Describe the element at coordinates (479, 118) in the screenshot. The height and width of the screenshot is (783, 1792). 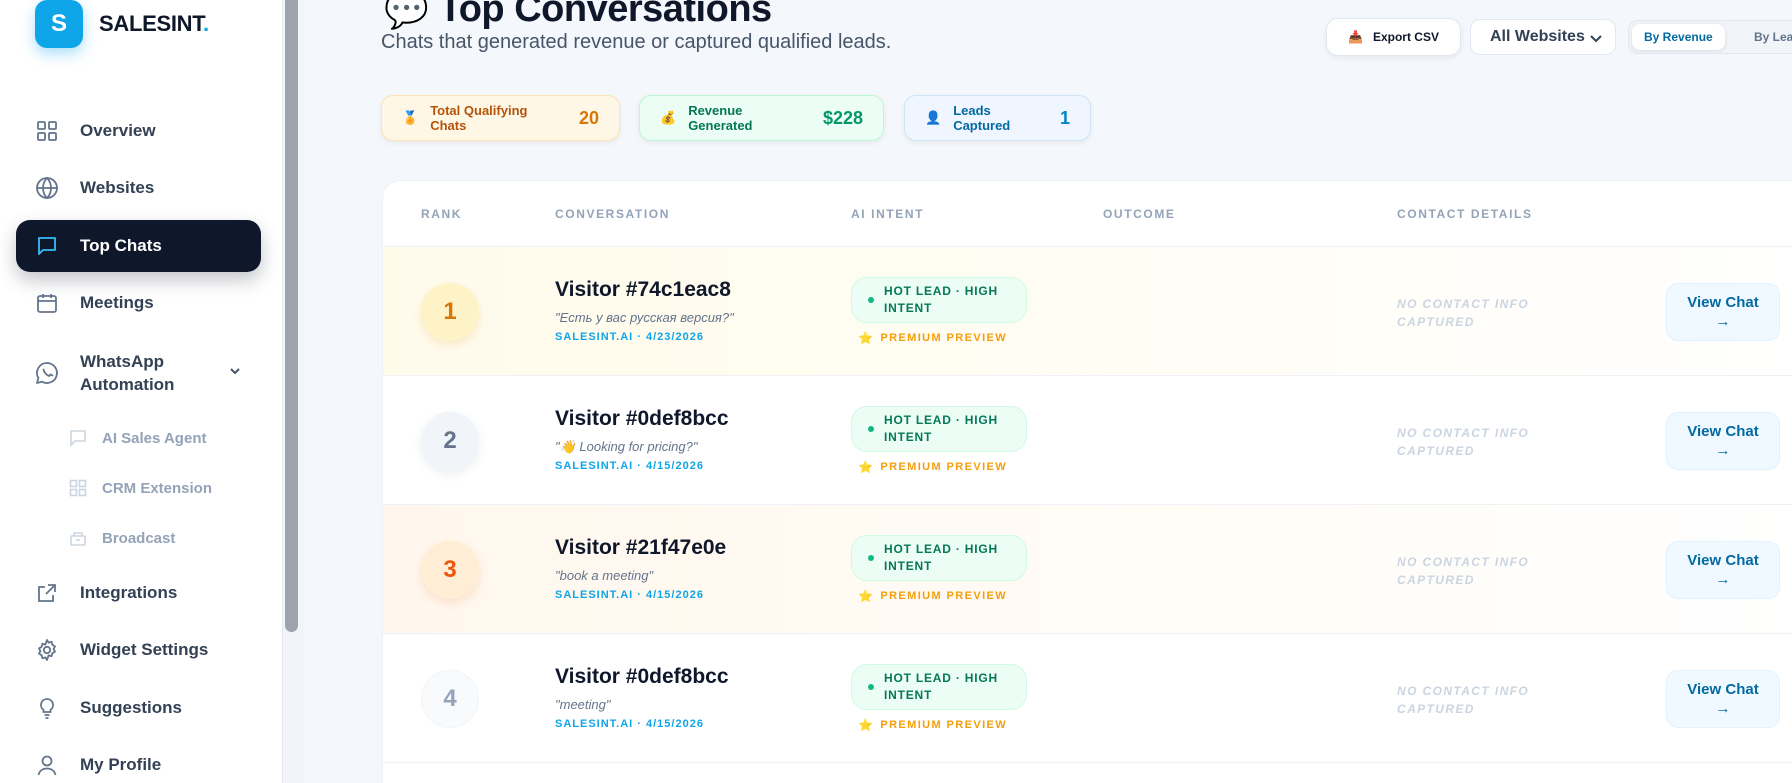
I see `stat-qualifying-label: Total Qualifying Chats` at that location.